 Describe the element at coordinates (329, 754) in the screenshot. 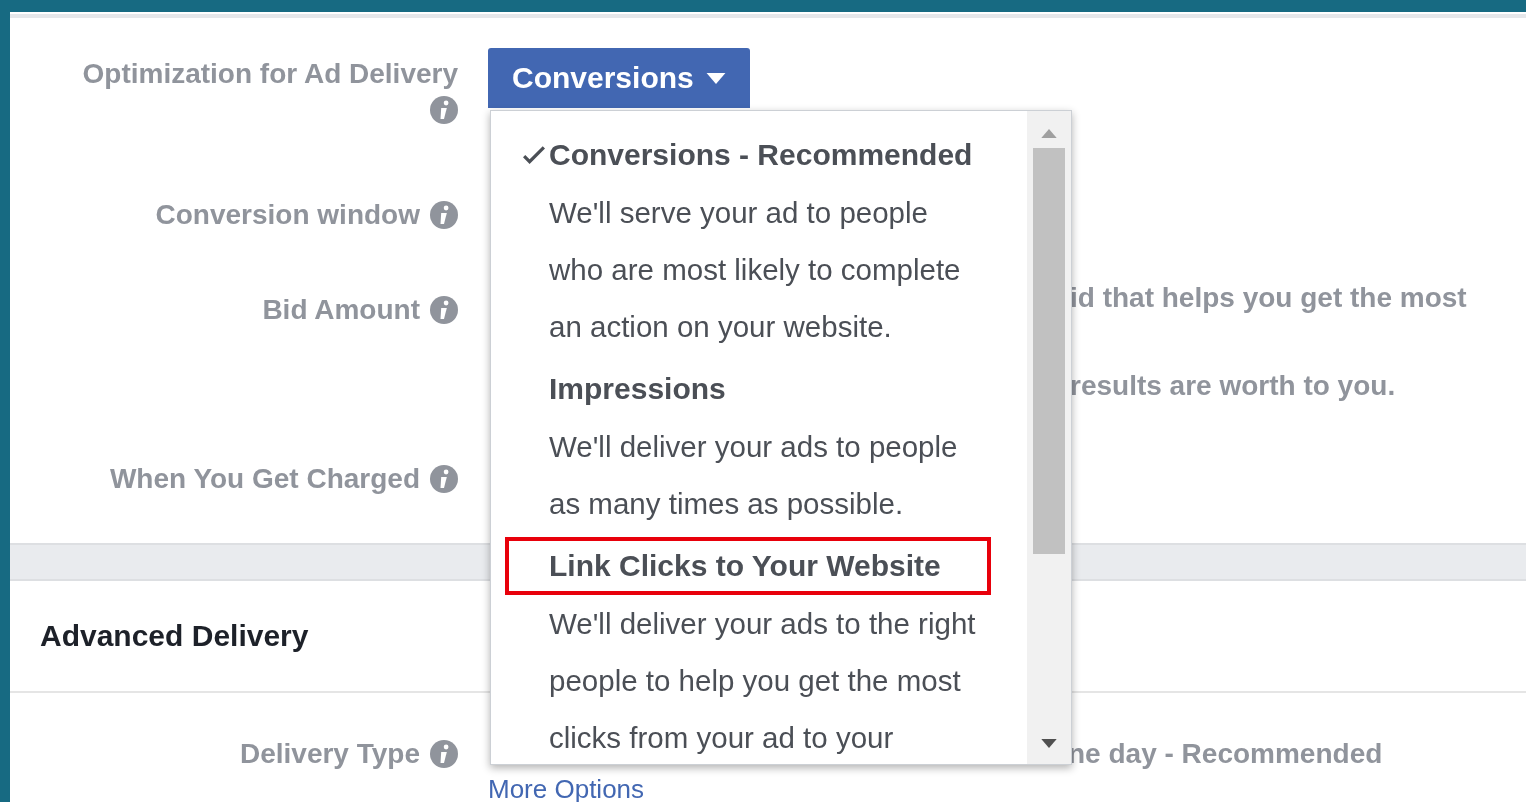

I see `field-label: Delivery Type` at that location.